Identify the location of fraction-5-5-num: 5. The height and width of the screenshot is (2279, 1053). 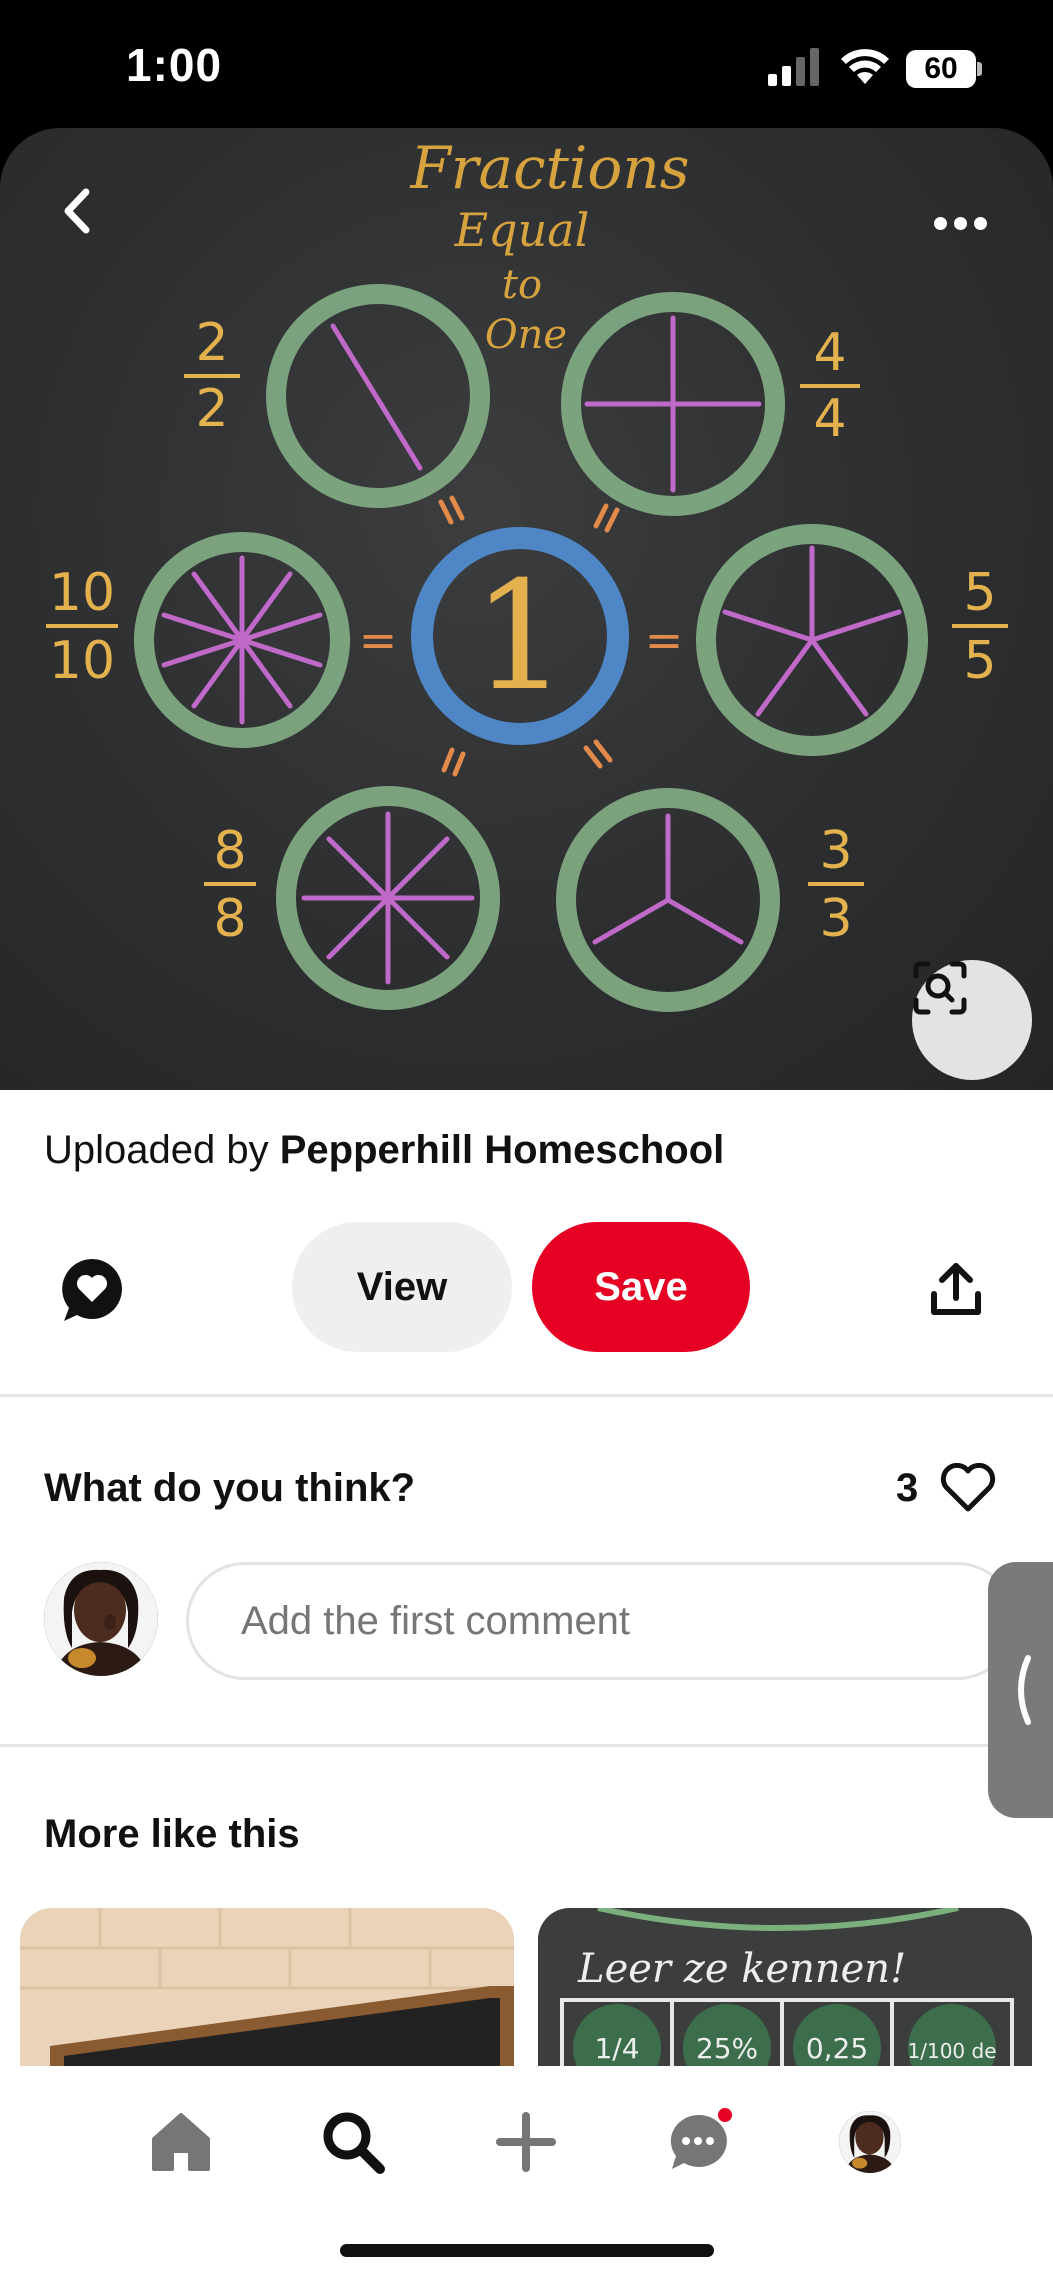
(979, 593).